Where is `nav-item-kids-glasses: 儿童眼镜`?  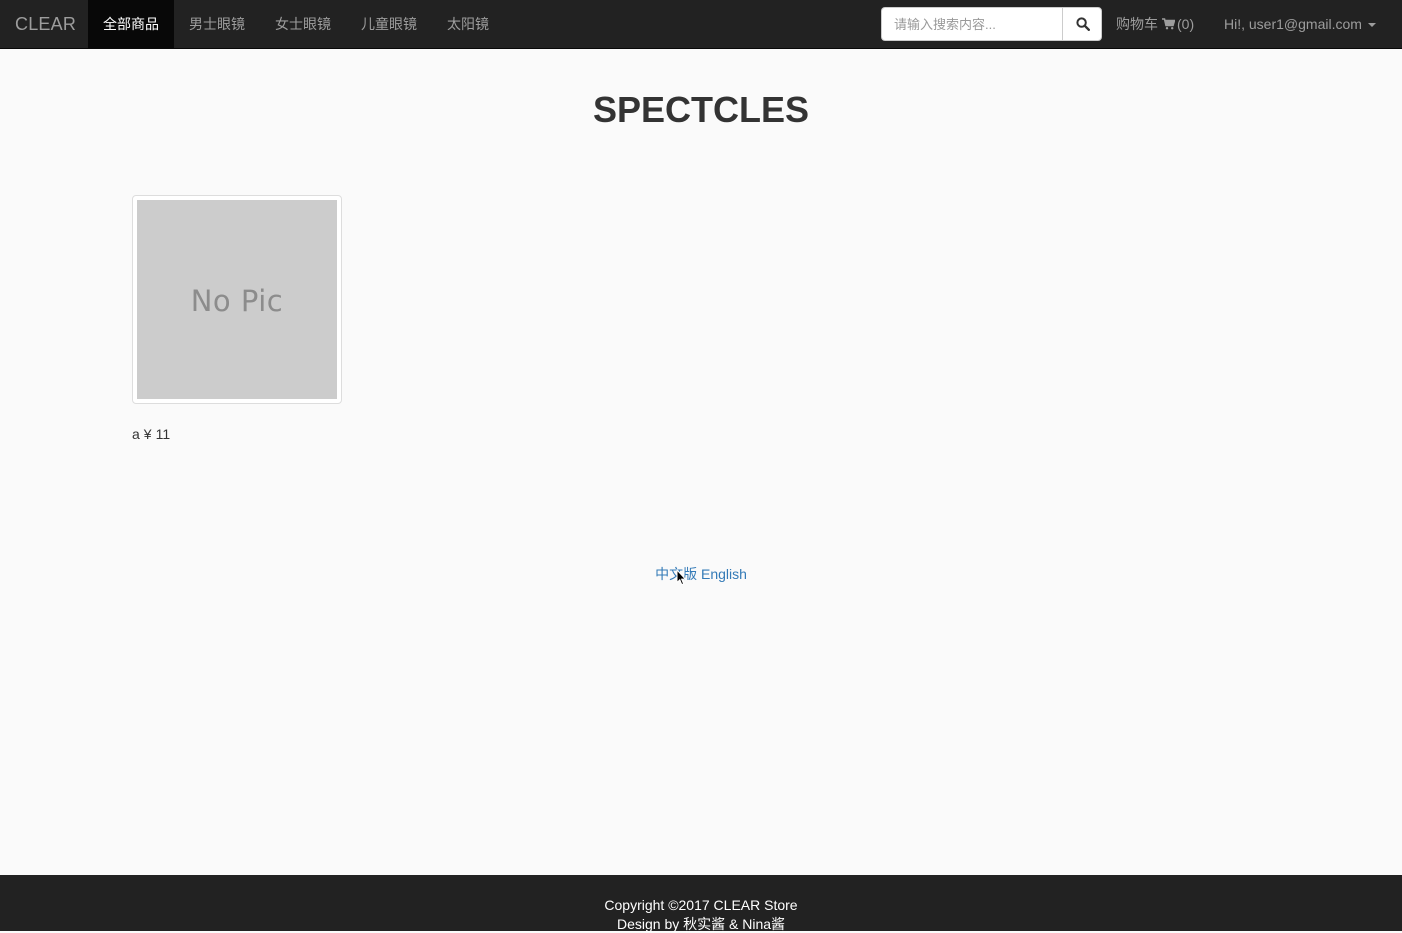 nav-item-kids-glasses: 儿童眼镜 is located at coordinates (389, 24).